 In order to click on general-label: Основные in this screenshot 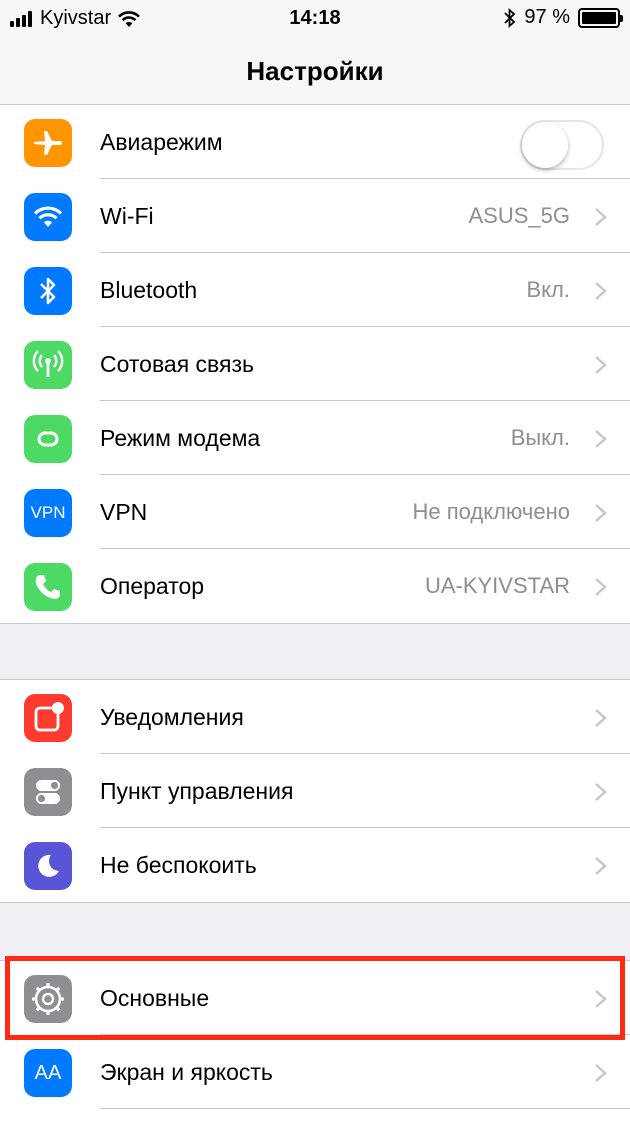, I will do `click(155, 998)`.